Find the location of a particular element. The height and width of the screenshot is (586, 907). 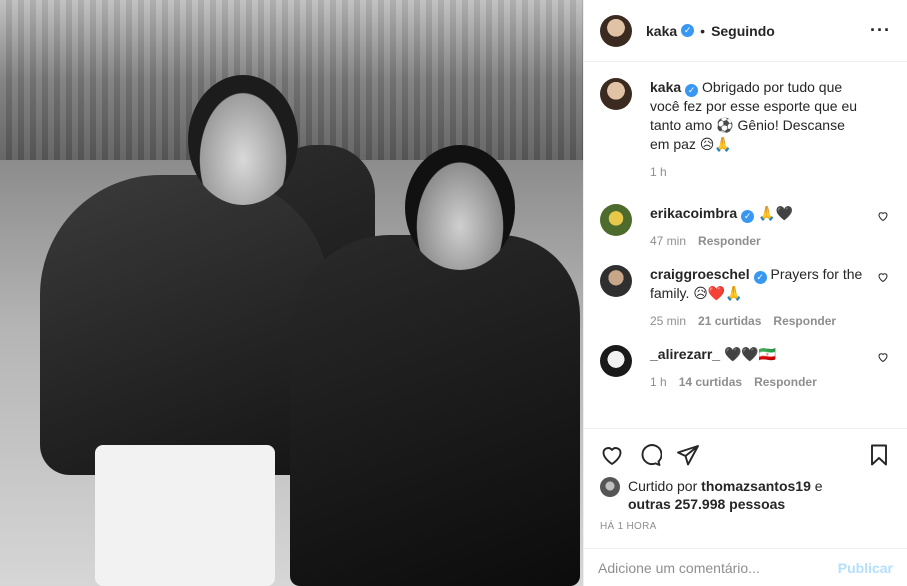

comment-likes-count: 14 curtidas is located at coordinates (710, 382).